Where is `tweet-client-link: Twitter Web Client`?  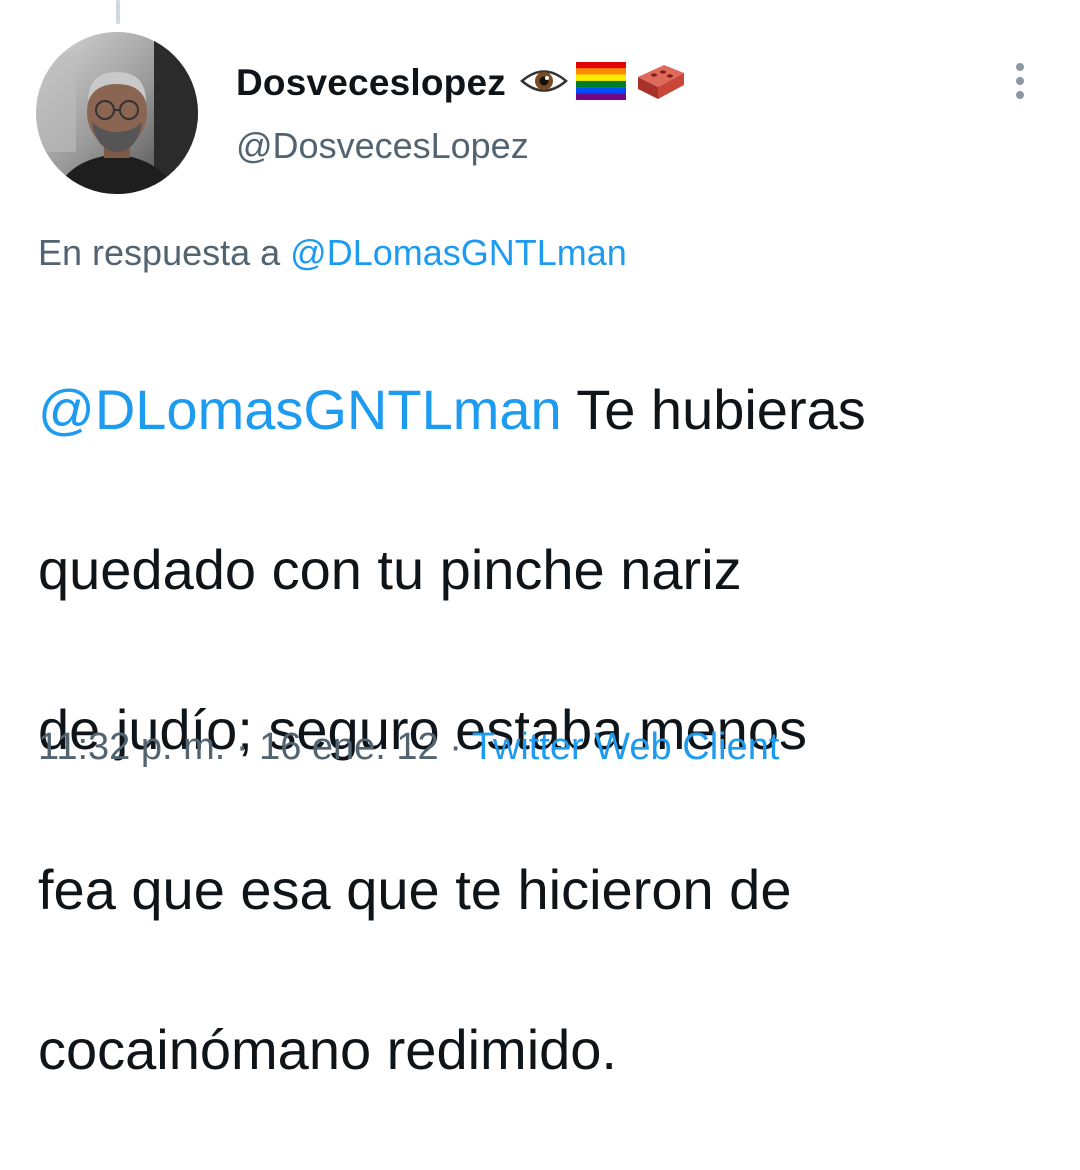
tweet-client-link: Twitter Web Client is located at coordinates (626, 747).